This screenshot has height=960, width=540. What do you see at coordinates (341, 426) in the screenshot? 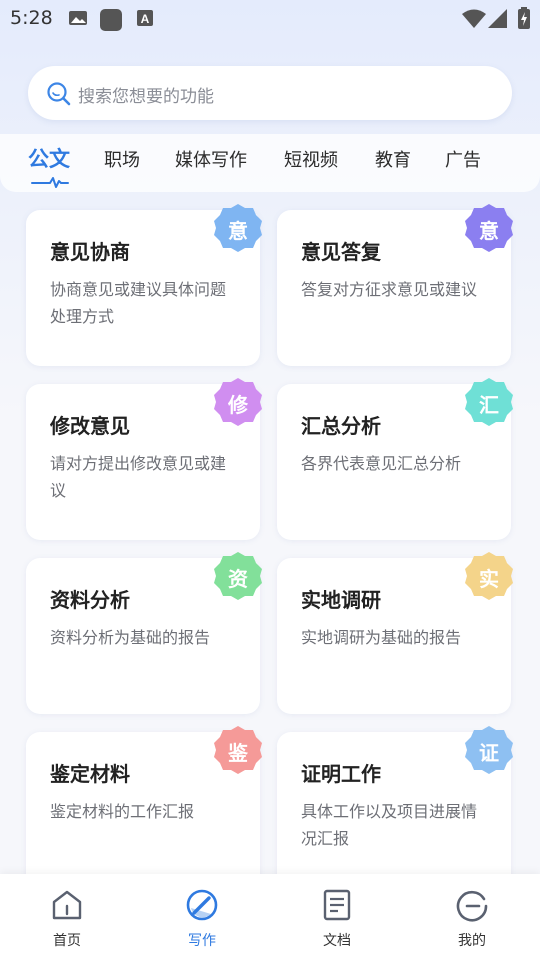
I see `card-title: 汇总分析` at bounding box center [341, 426].